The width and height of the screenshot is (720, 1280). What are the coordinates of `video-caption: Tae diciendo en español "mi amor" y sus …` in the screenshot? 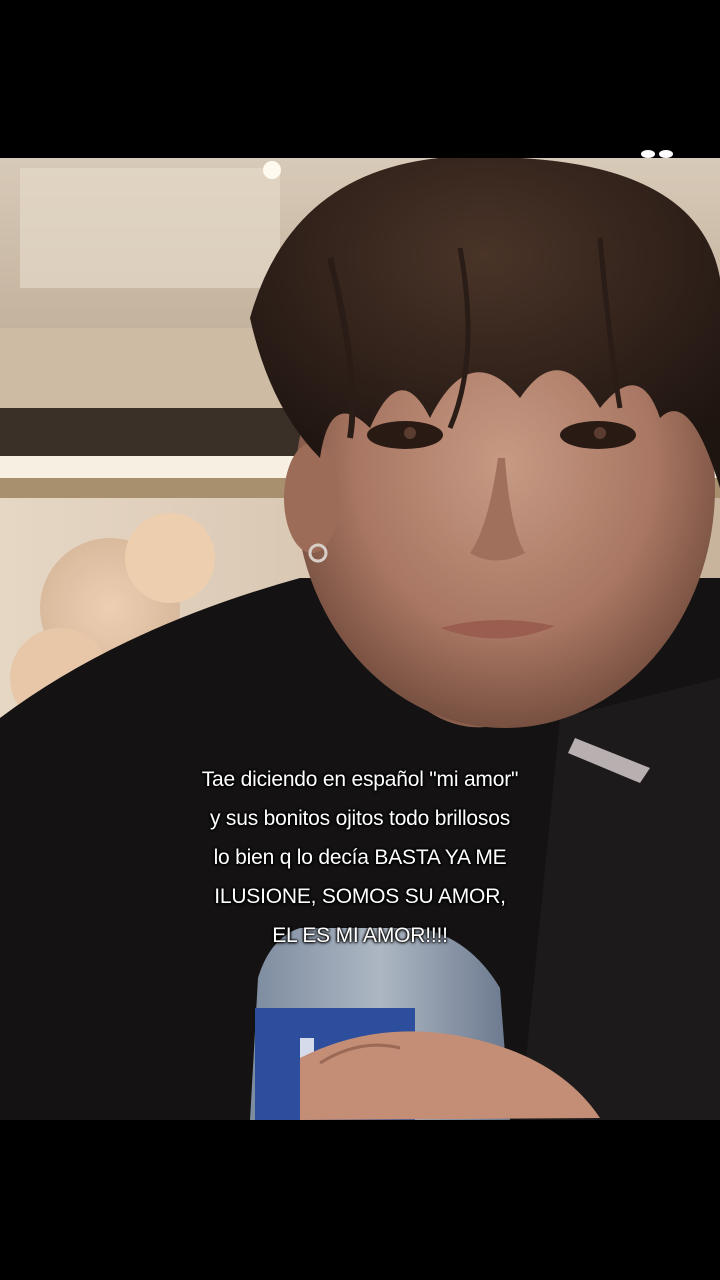 It's located at (360, 857).